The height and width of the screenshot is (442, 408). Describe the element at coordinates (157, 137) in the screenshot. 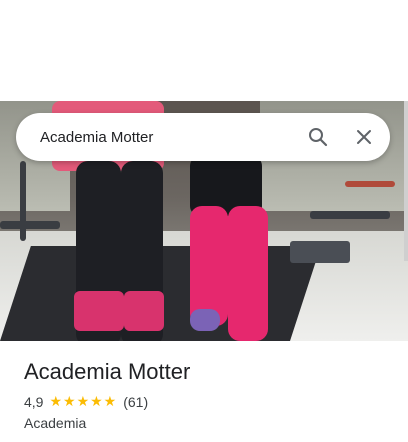

I see `search-input: Academia Motter` at that location.